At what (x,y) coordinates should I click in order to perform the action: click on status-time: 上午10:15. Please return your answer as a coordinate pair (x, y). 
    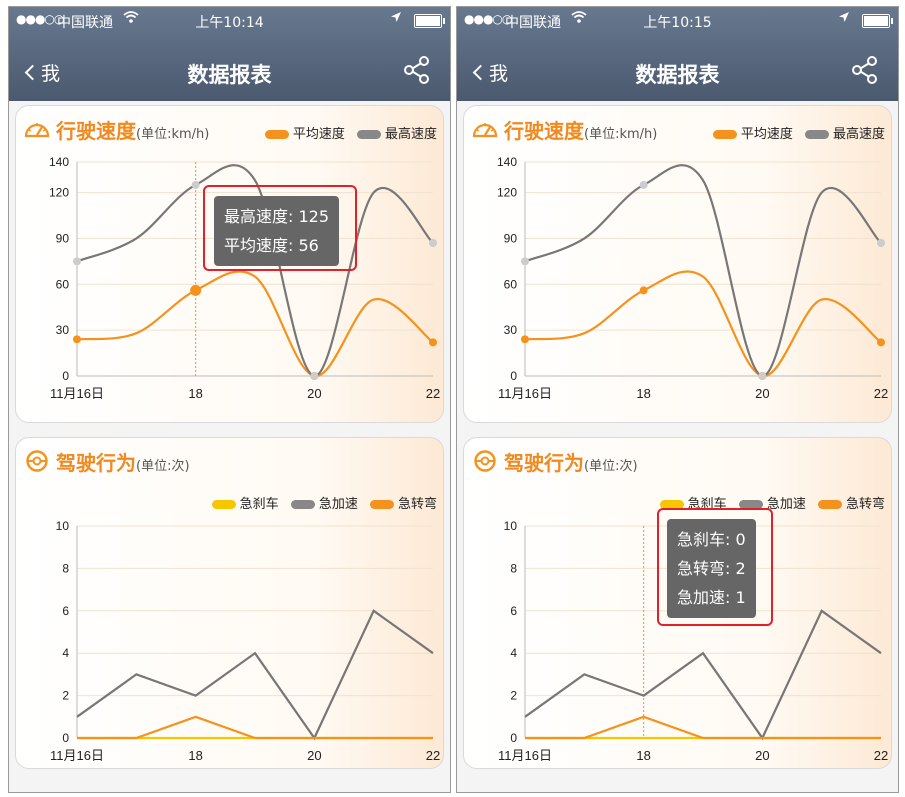
    Looking at the image, I should click on (677, 23).